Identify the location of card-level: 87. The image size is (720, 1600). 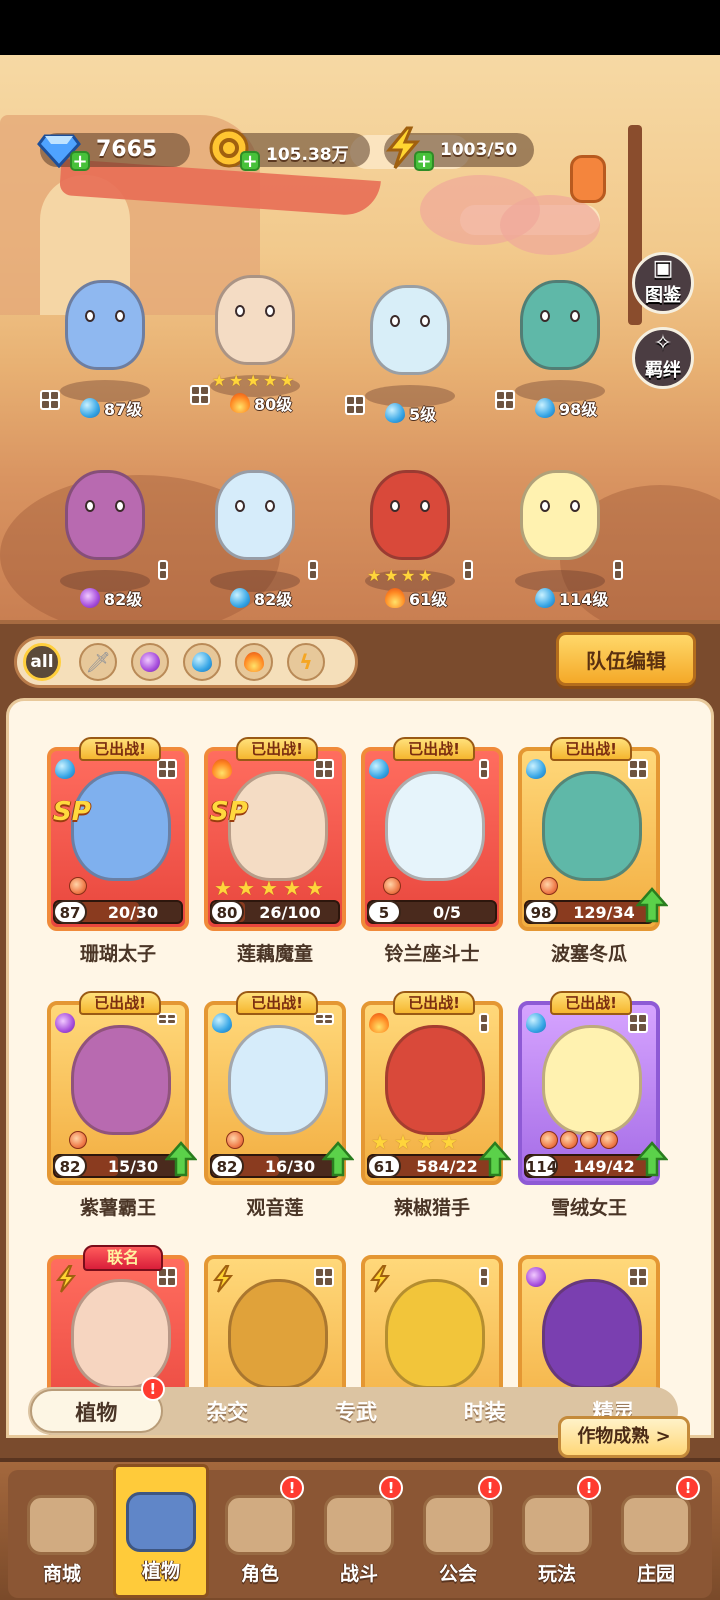
(70, 912).